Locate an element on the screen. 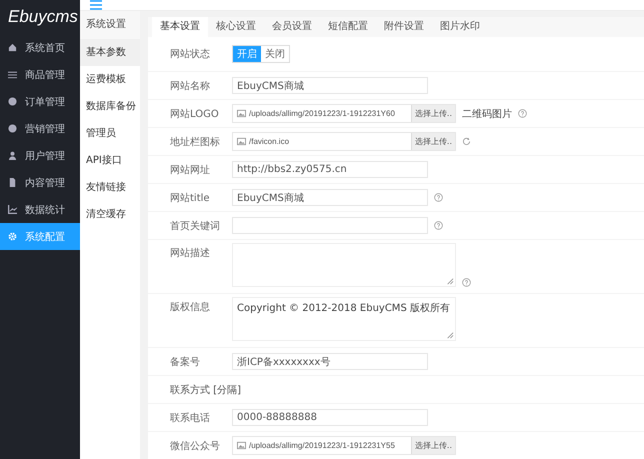 The height and width of the screenshot is (459, 644). field-label: 网站描述 is located at coordinates (190, 253).